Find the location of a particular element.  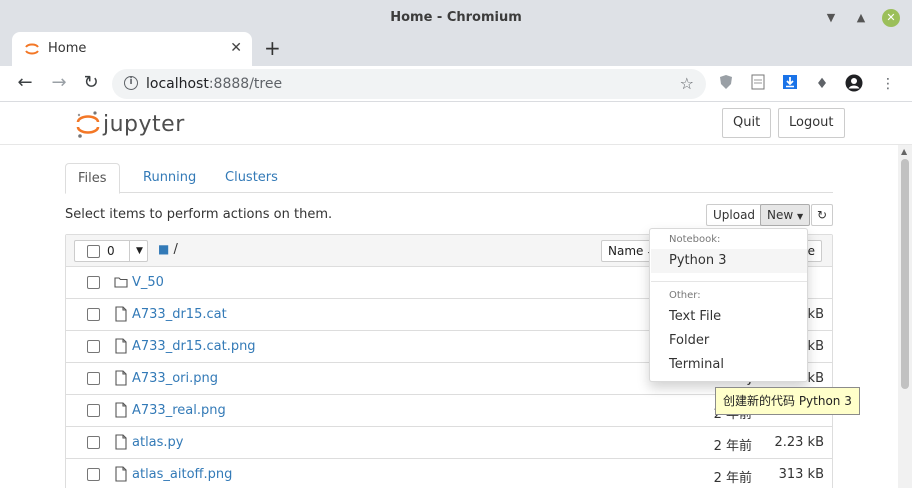

bookmark-star-icon: ☆ is located at coordinates (687, 83).